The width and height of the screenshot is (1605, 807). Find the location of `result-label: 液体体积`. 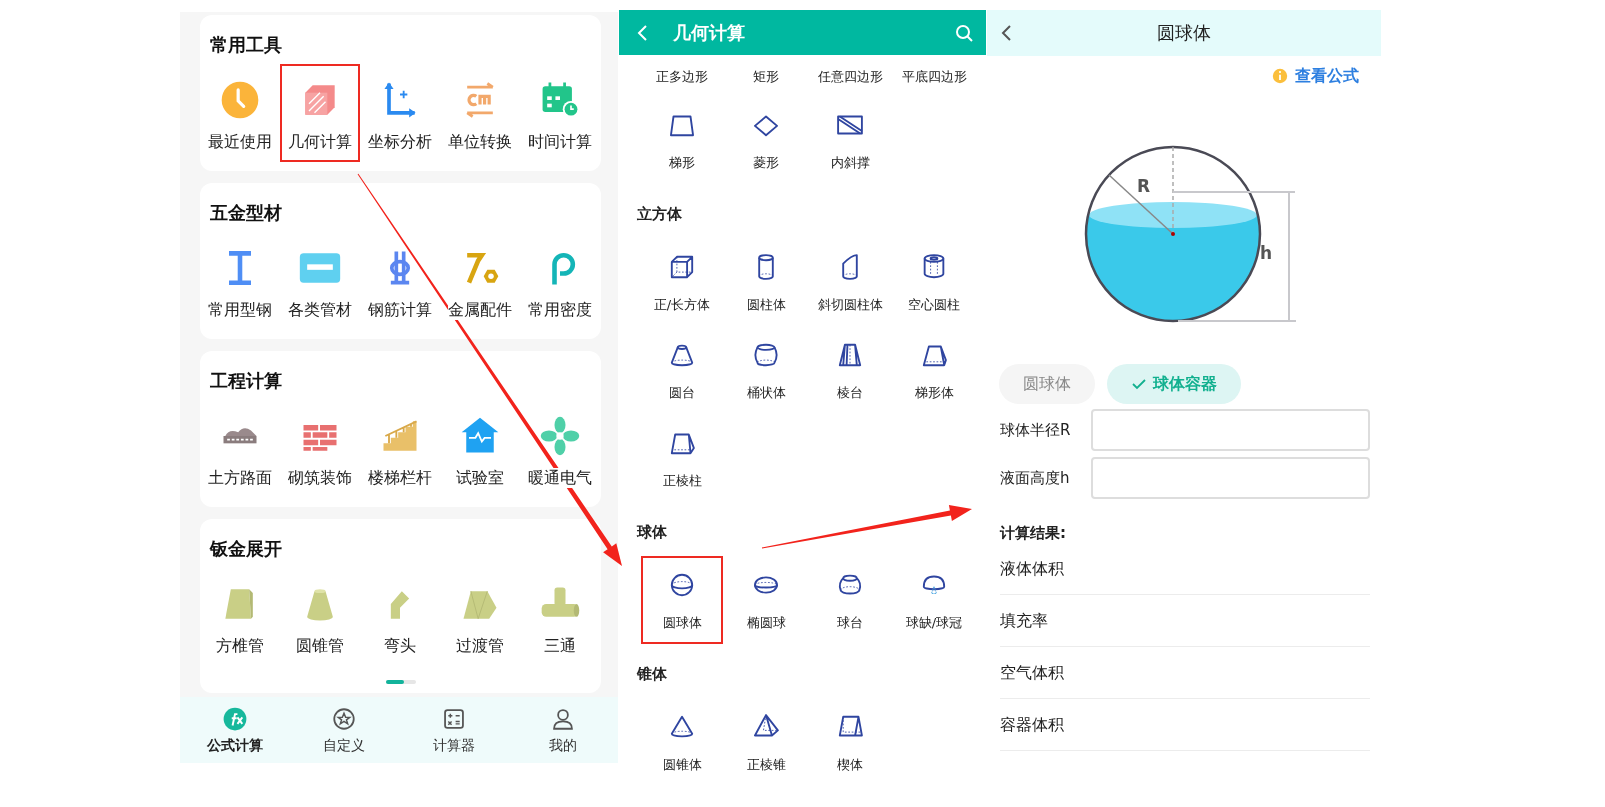

result-label: 液体体积 is located at coordinates (1032, 568).